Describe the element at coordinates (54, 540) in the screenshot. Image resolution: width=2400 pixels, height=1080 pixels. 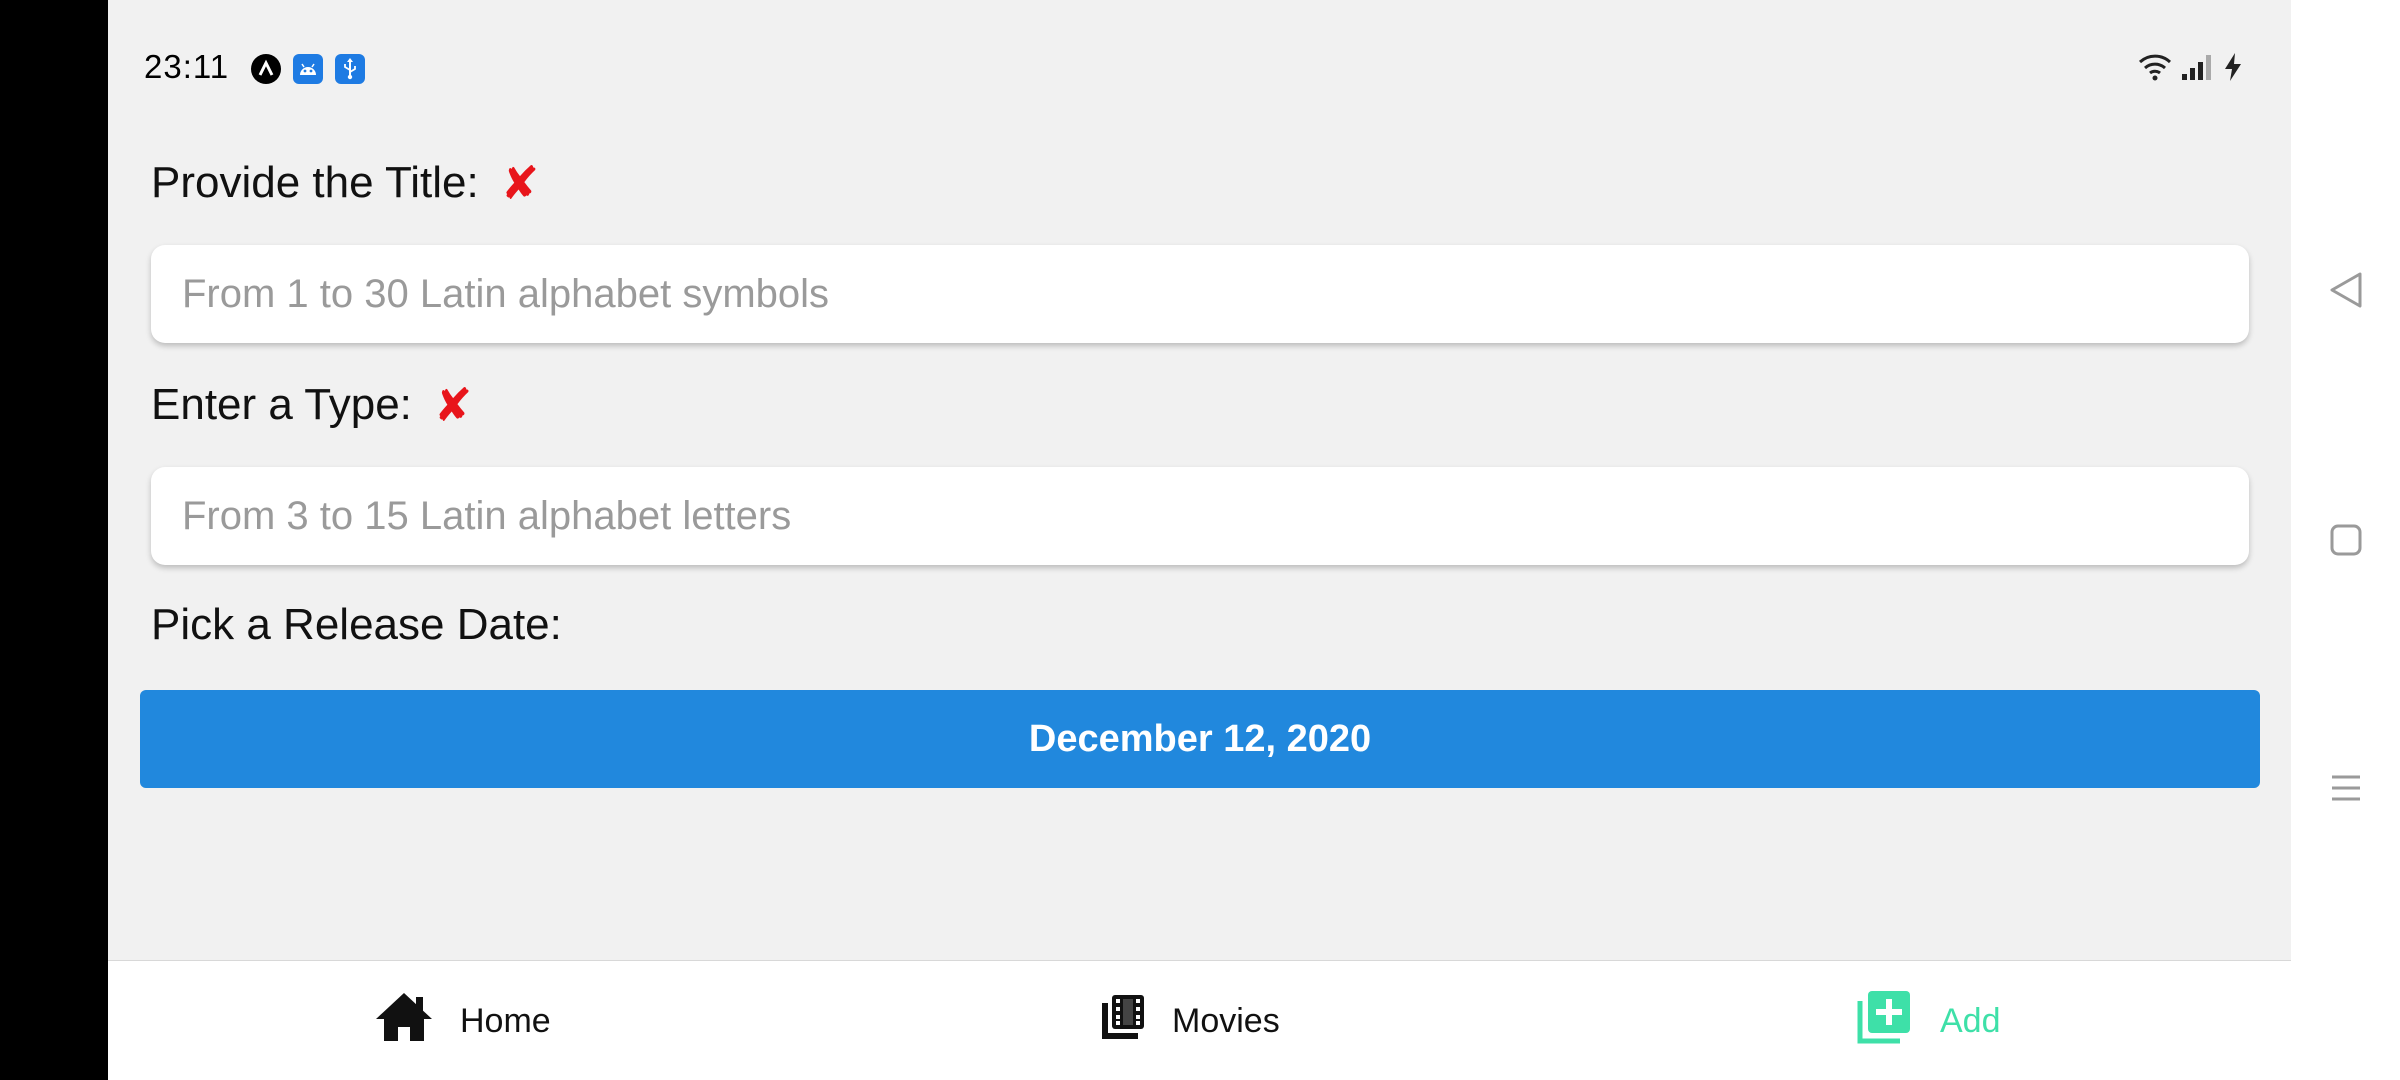
I see `left-black-bar` at that location.